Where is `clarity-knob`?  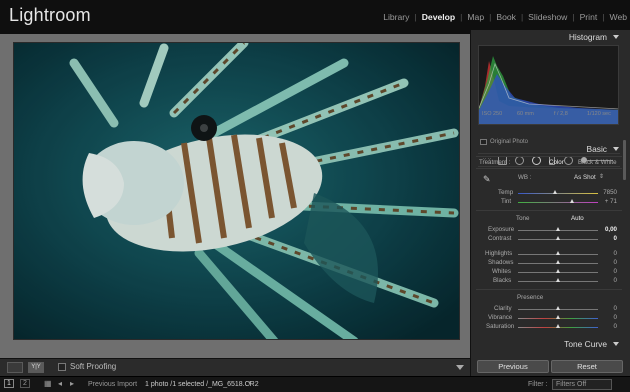
clarity-knob is located at coordinates (557, 308).